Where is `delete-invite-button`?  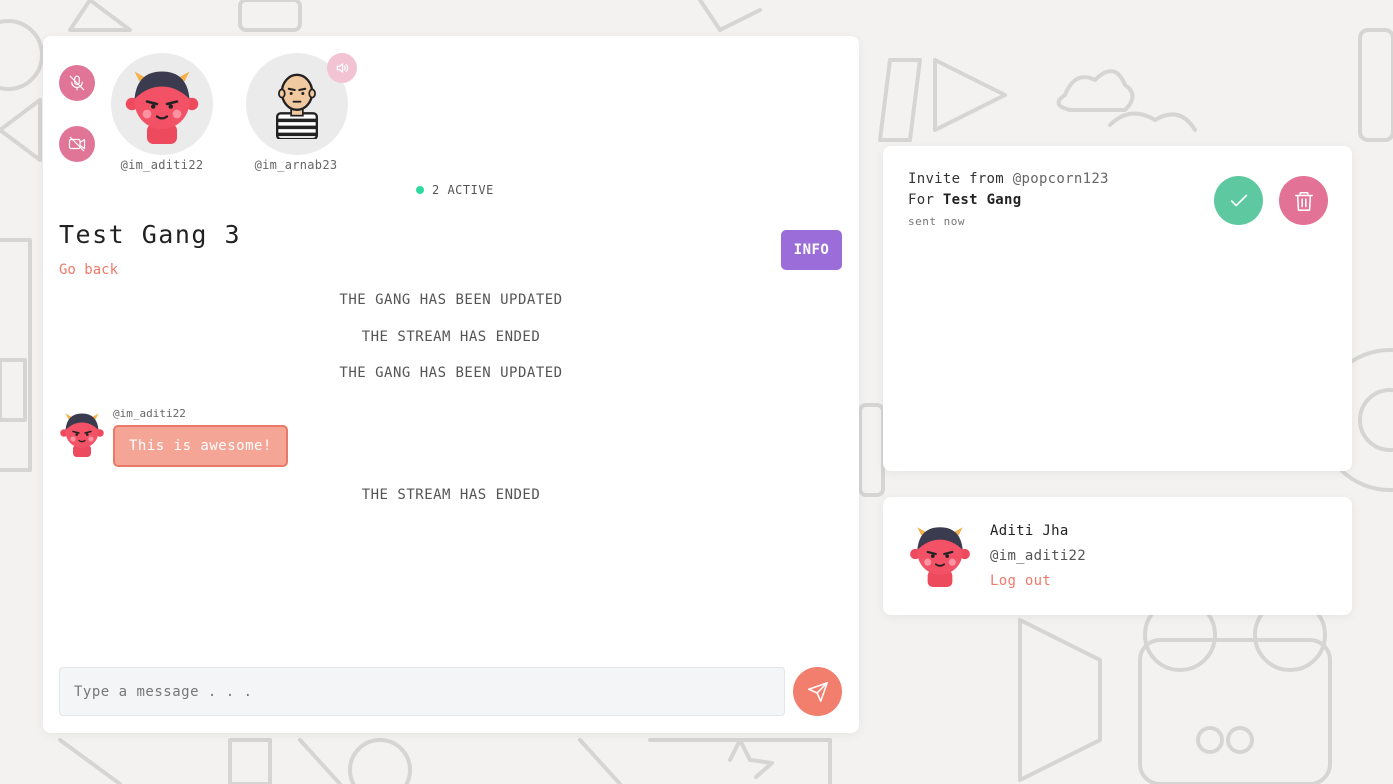
delete-invite-button is located at coordinates (1303, 200).